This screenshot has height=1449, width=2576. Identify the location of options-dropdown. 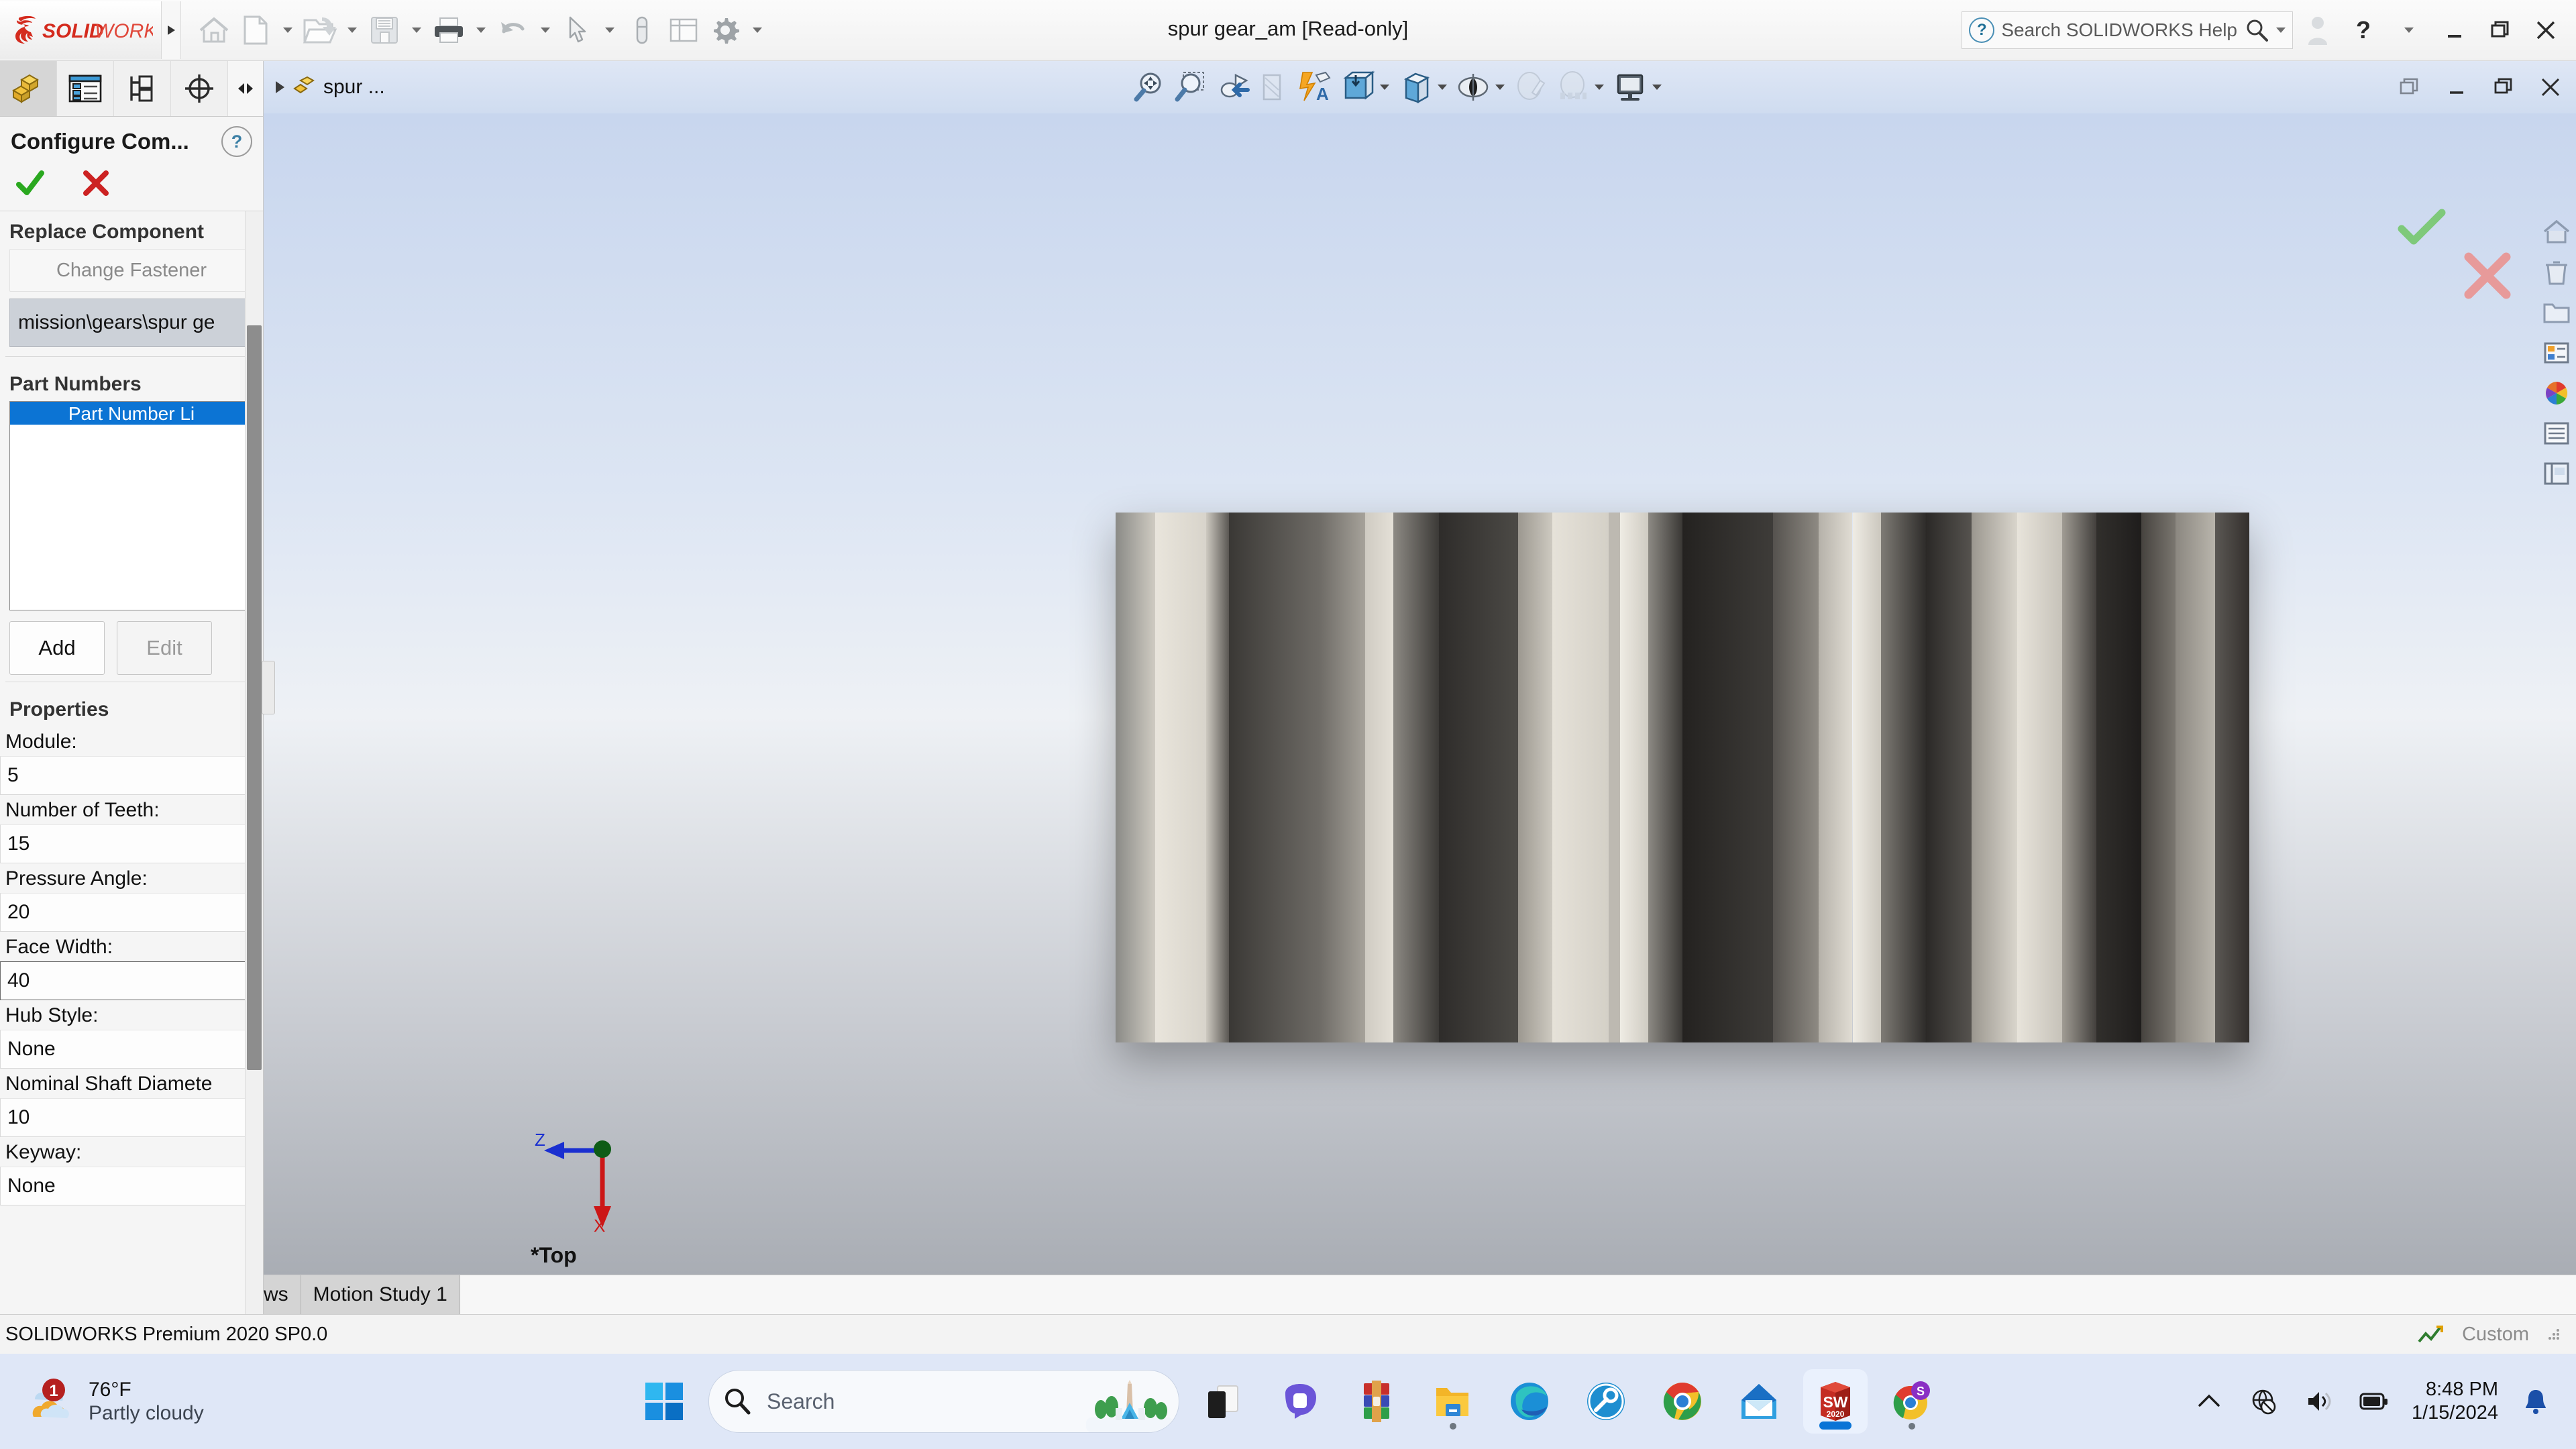
(757, 30).